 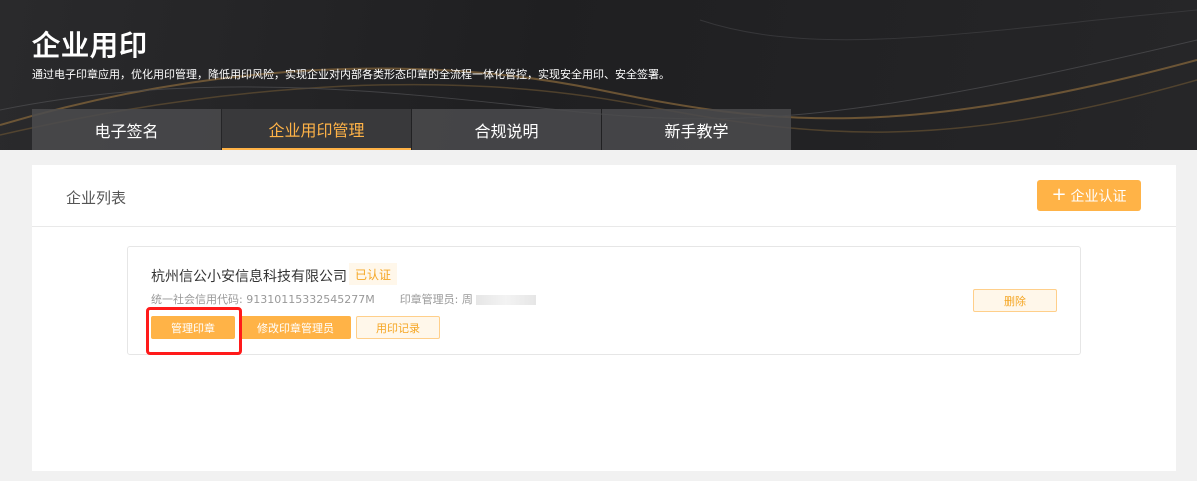 I want to click on delete-company-button: 删除, so click(x=1015, y=300).